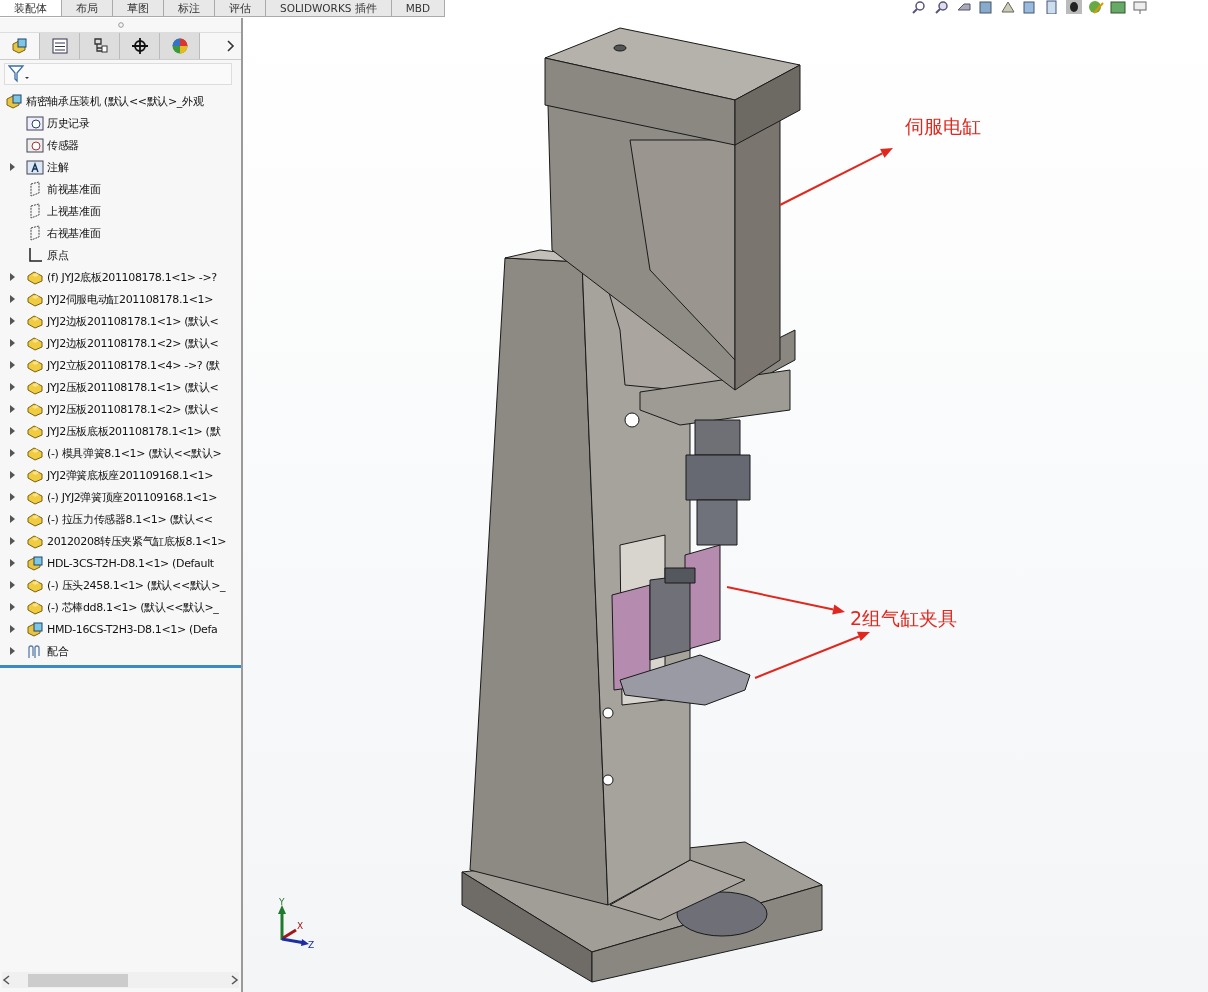 The image size is (1208, 992). Describe the element at coordinates (300, 926) in the screenshot. I see `x-axis-label: X` at that location.